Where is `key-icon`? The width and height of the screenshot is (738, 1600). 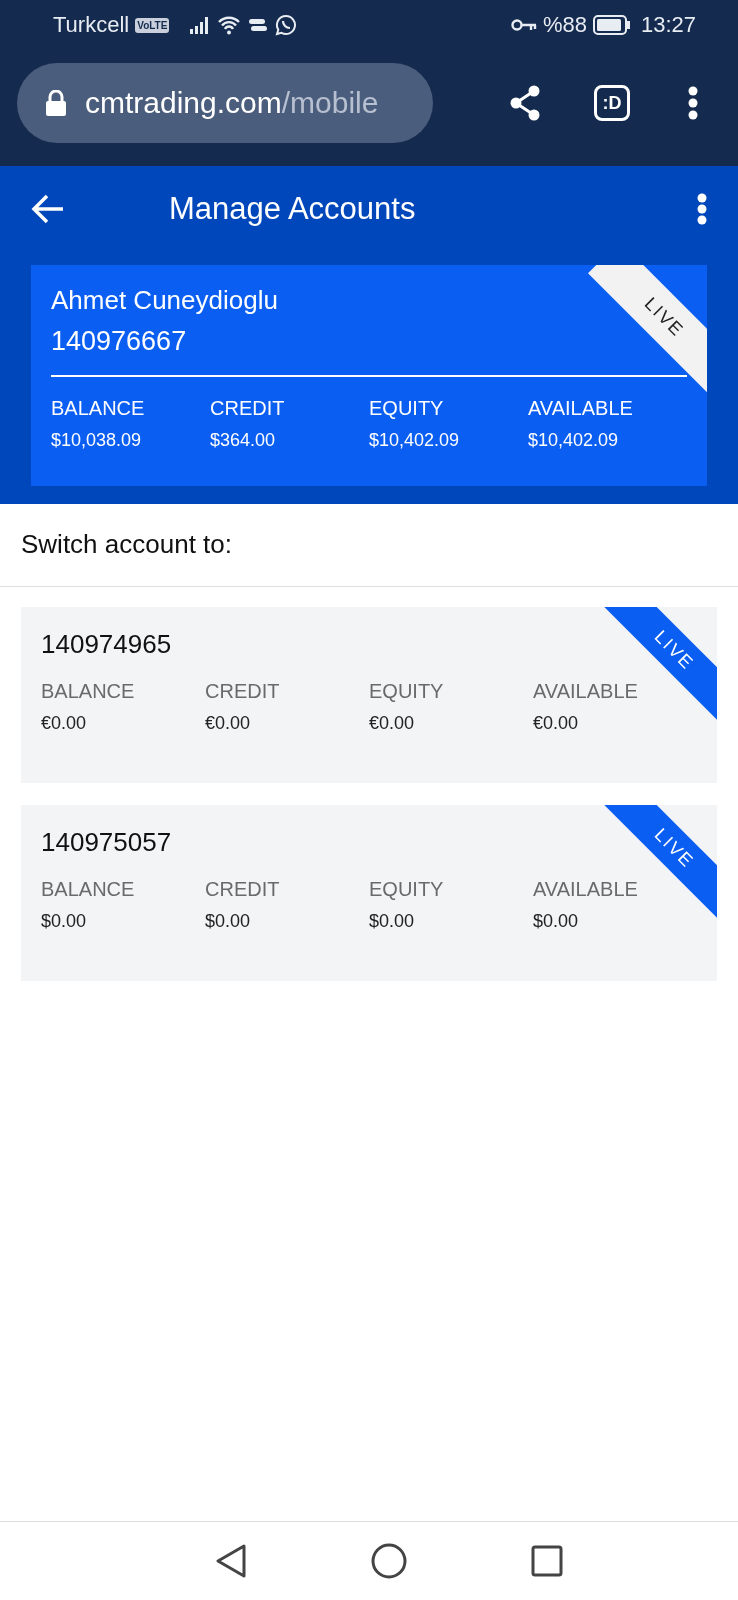 key-icon is located at coordinates (523, 25).